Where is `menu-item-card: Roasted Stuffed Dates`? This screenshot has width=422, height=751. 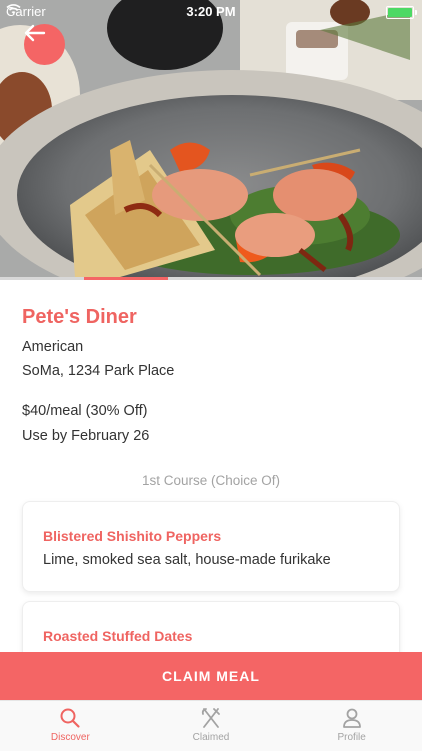 menu-item-card: Roasted Stuffed Dates is located at coordinates (211, 626).